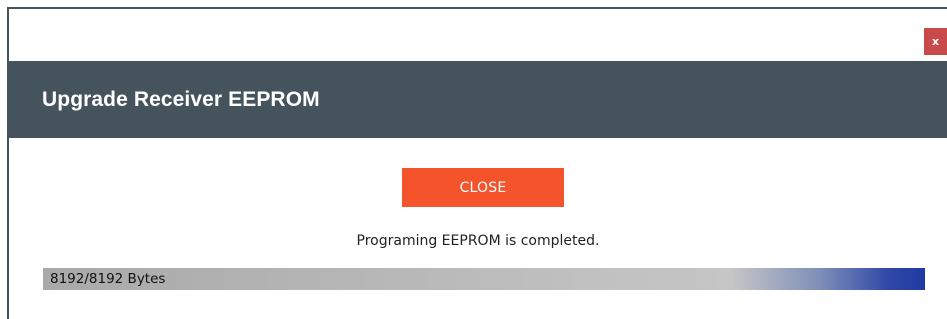 The height and width of the screenshot is (319, 947). What do you see at coordinates (483, 187) in the screenshot?
I see `close-button: CLOSE` at bounding box center [483, 187].